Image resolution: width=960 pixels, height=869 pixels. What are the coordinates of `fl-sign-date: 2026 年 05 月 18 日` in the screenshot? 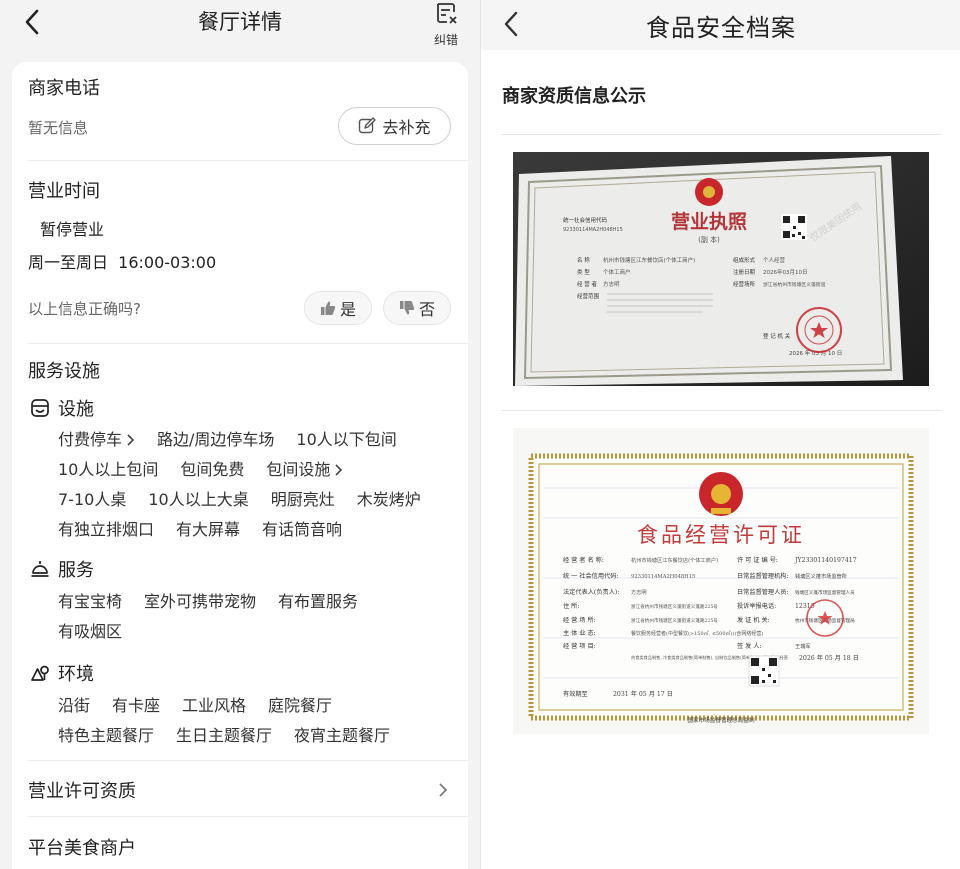 It's located at (829, 658).